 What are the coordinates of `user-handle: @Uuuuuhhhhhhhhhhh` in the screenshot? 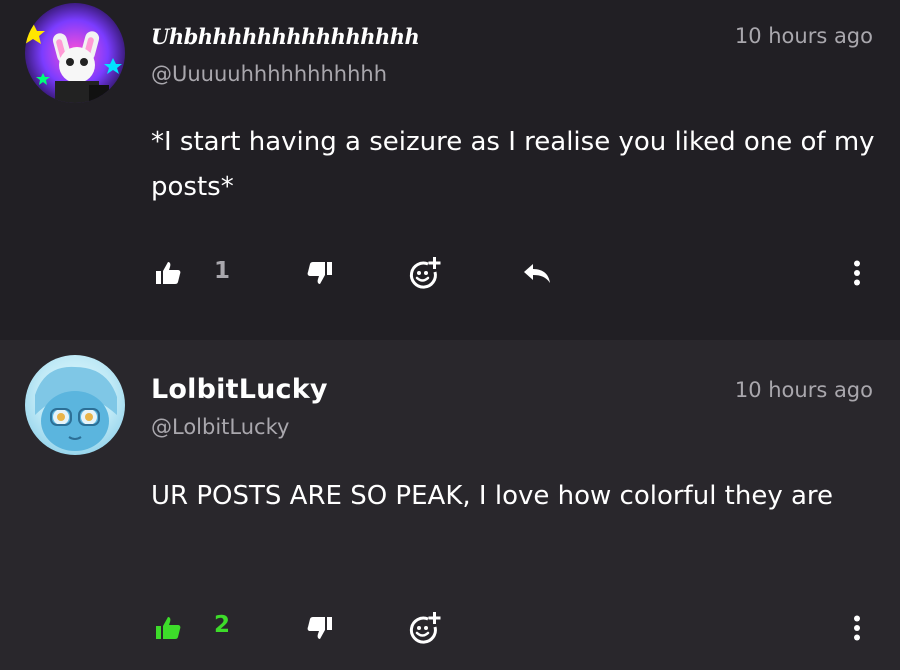 It's located at (269, 74).